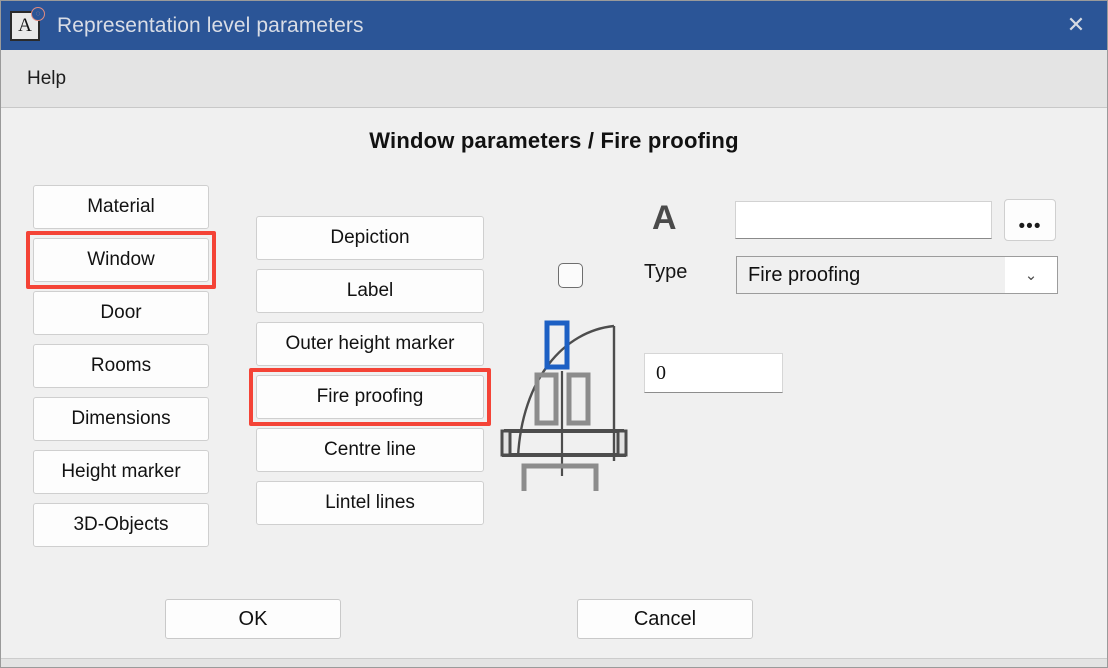  What do you see at coordinates (554, 79) in the screenshot?
I see `menu-bar: Help` at bounding box center [554, 79].